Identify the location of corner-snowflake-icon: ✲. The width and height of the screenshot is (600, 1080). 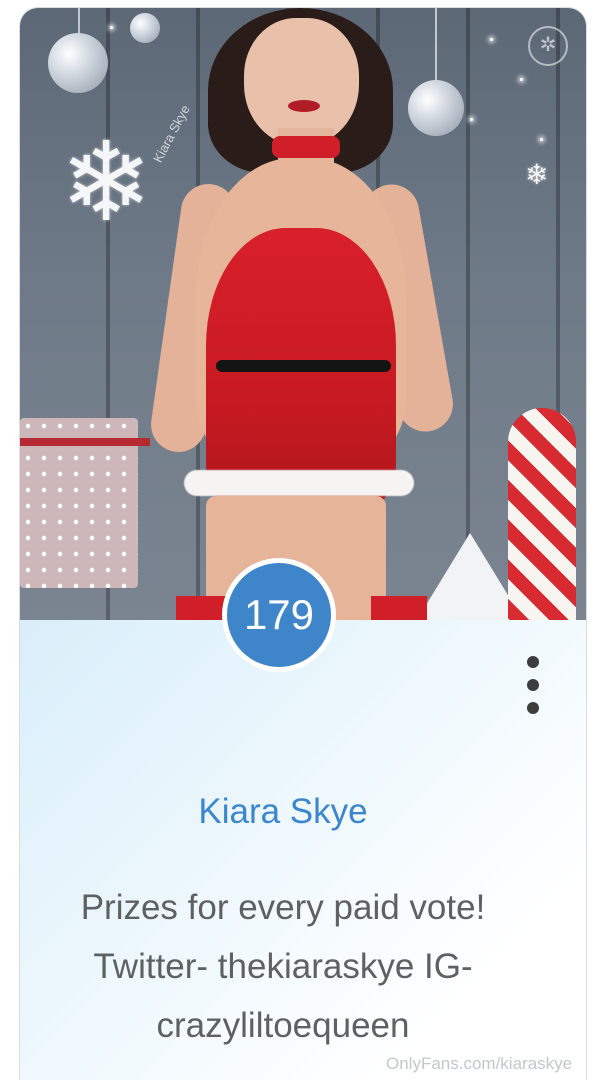
(548, 46).